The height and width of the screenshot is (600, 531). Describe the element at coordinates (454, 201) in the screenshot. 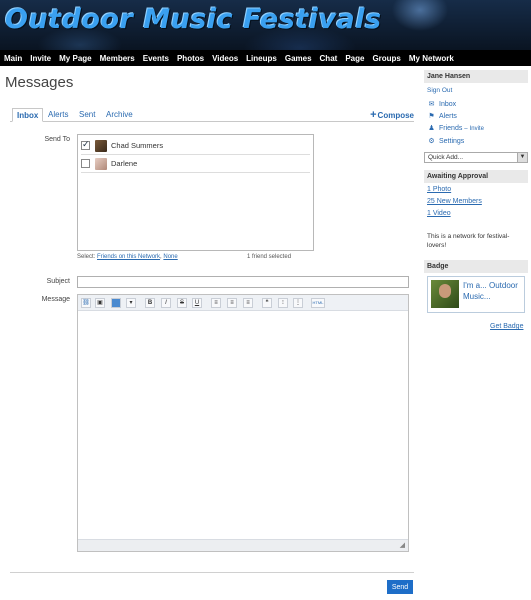

I see `awaiting-members-link: 25 New Members` at that location.